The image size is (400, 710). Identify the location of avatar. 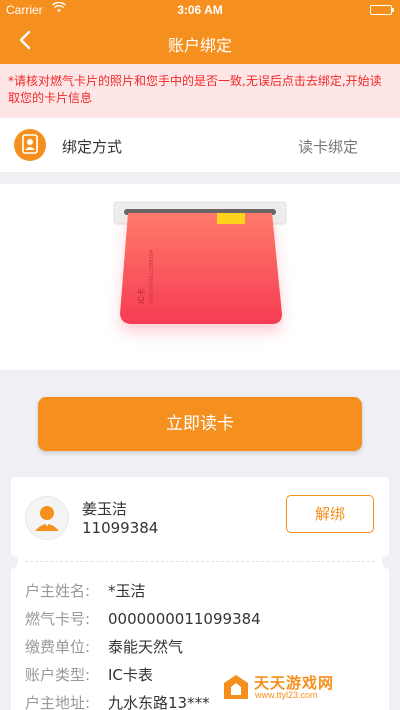
(47, 518).